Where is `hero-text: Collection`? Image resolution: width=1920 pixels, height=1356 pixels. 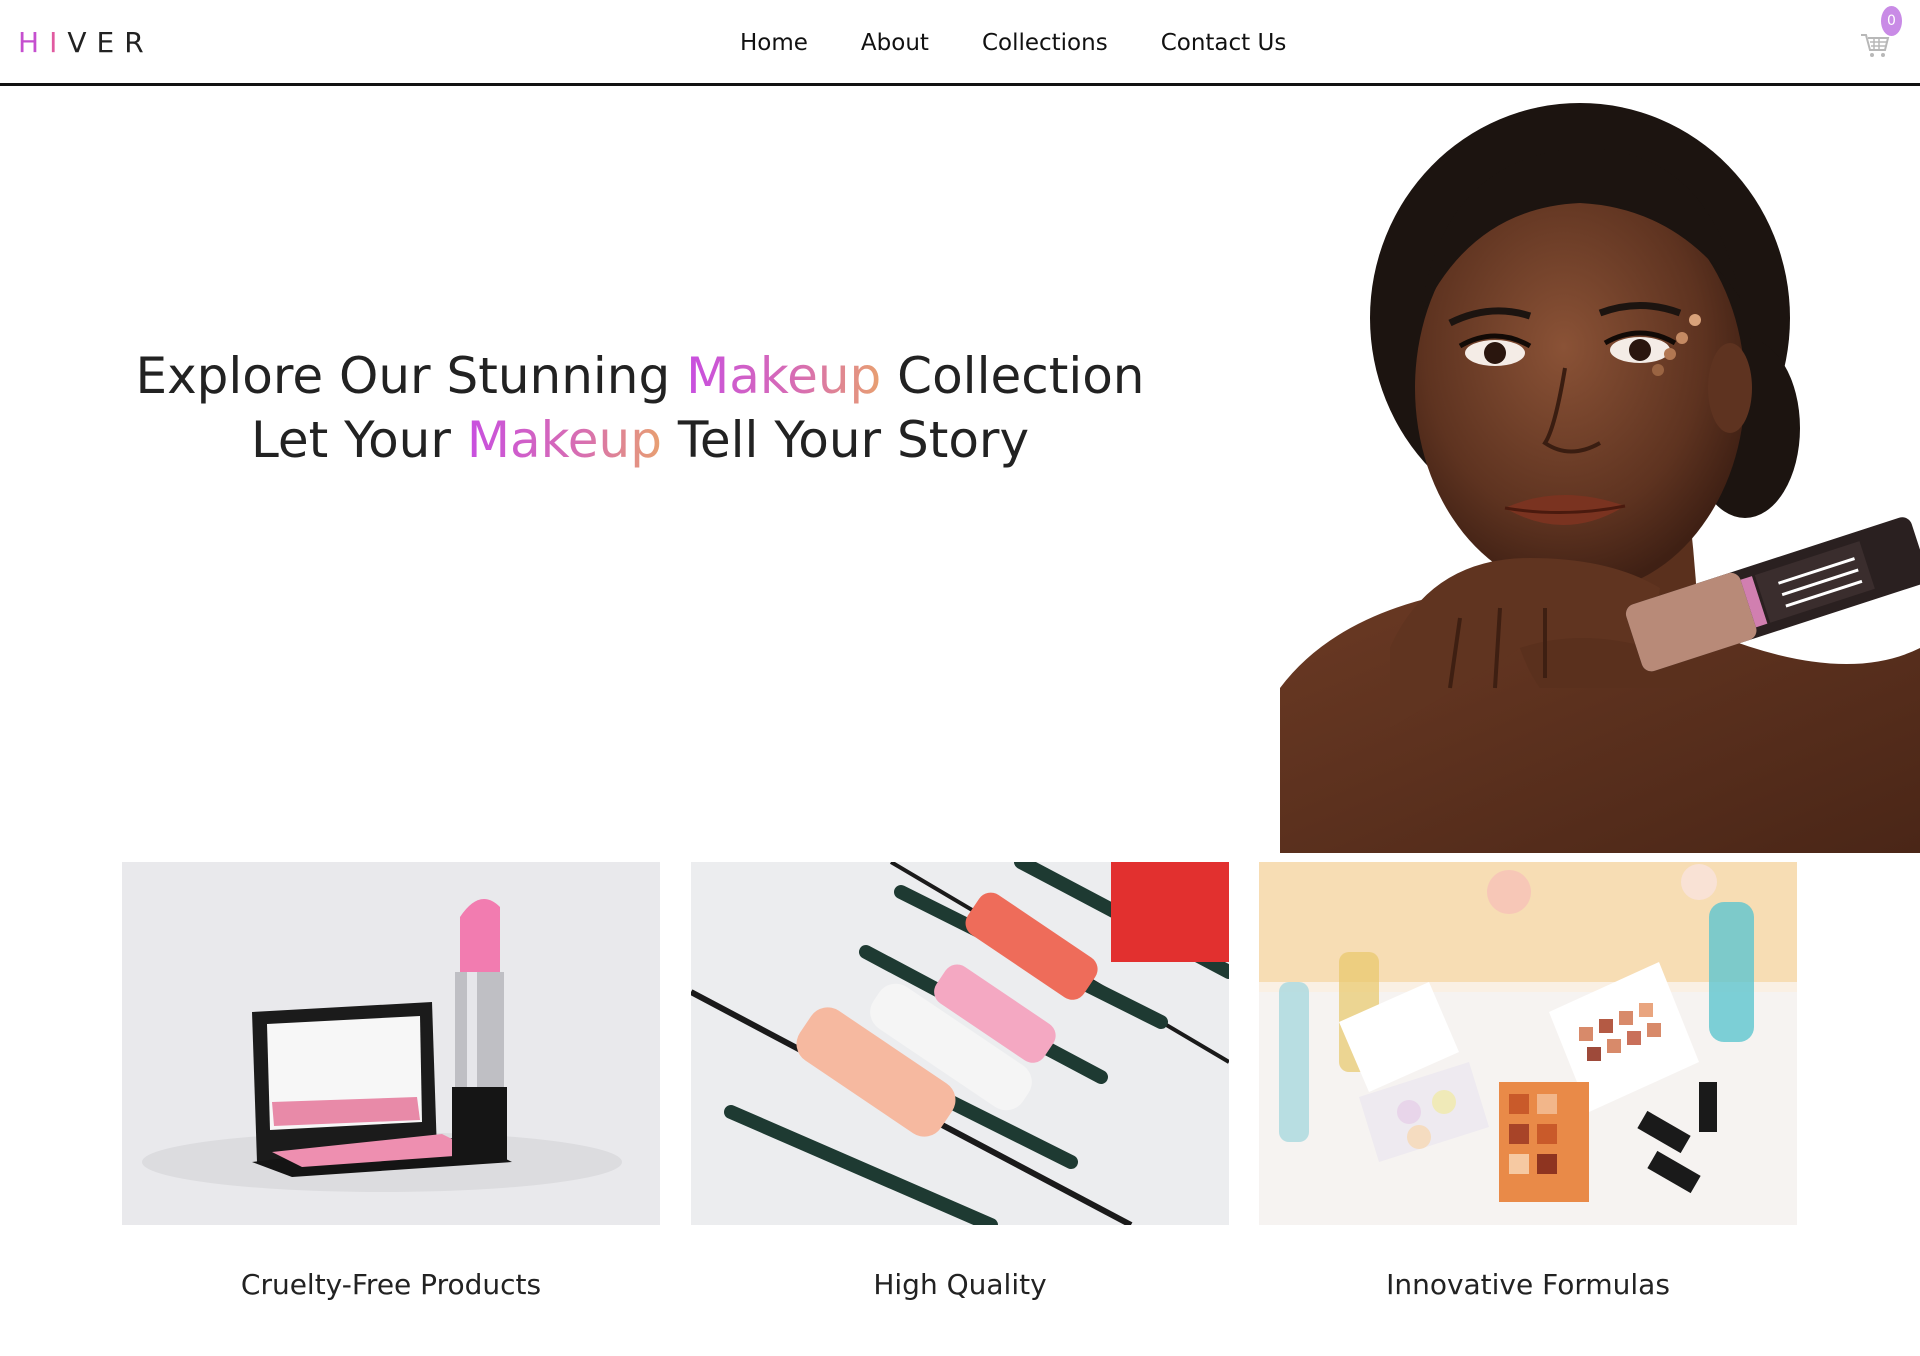
hero-text: Collection is located at coordinates (1013, 376).